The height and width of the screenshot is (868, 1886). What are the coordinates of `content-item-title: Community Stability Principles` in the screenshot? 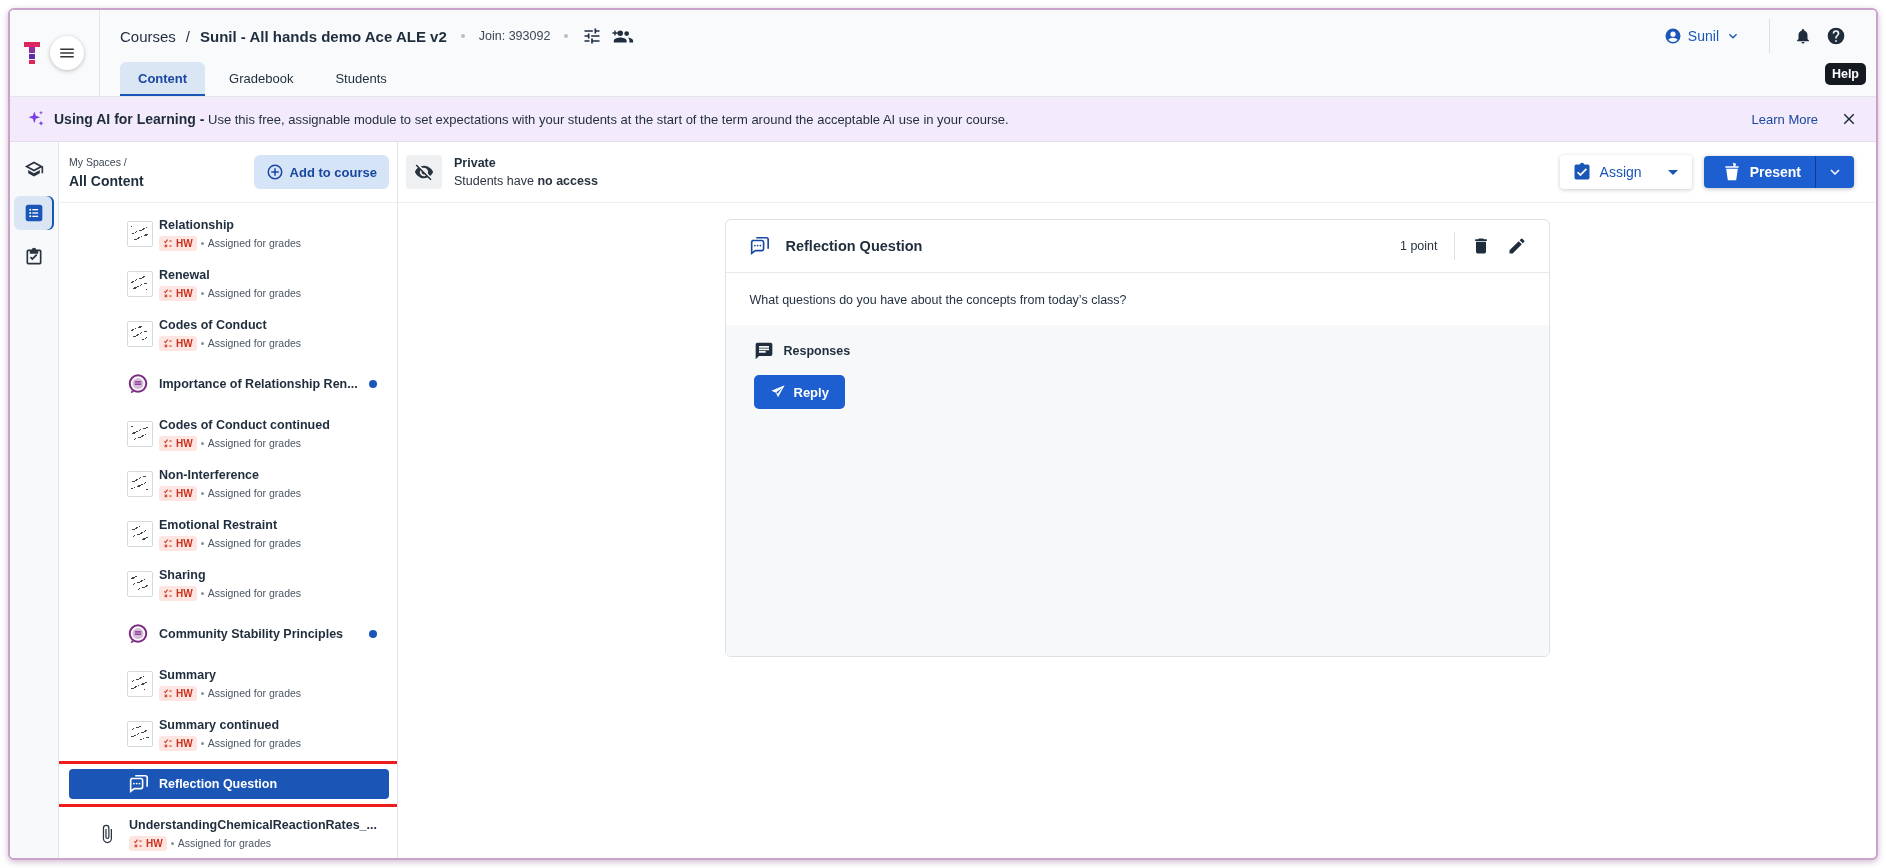 It's located at (251, 634).